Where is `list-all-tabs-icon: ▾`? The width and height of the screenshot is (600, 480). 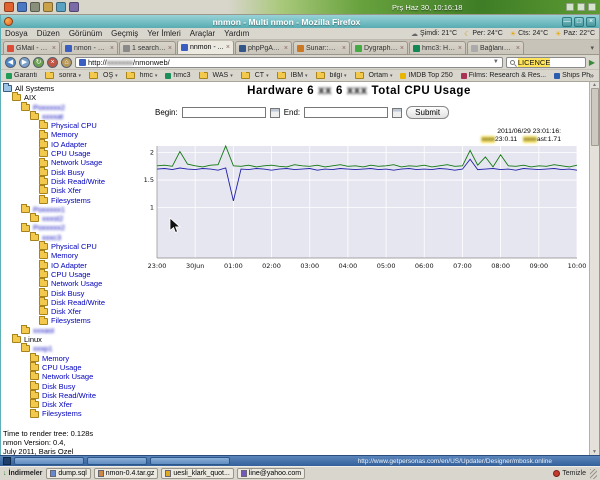
list-all-tabs-icon: ▾ is located at coordinates (592, 48).